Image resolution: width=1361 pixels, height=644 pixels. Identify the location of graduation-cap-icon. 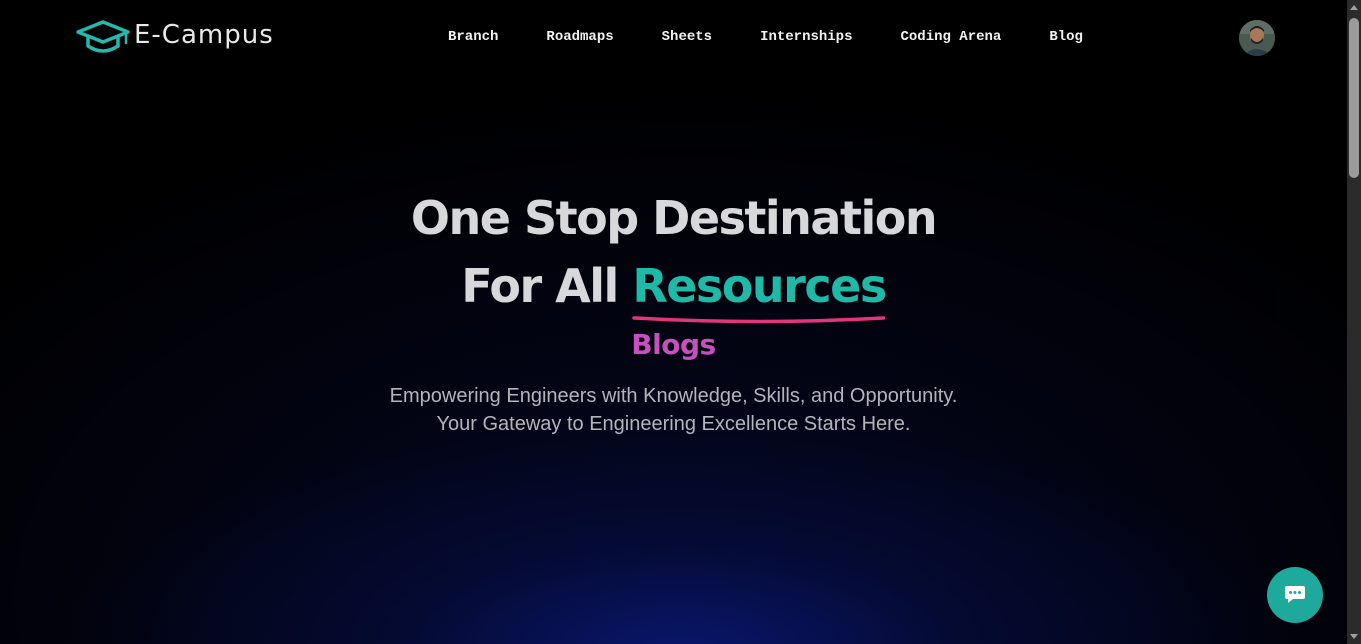
(103, 36).